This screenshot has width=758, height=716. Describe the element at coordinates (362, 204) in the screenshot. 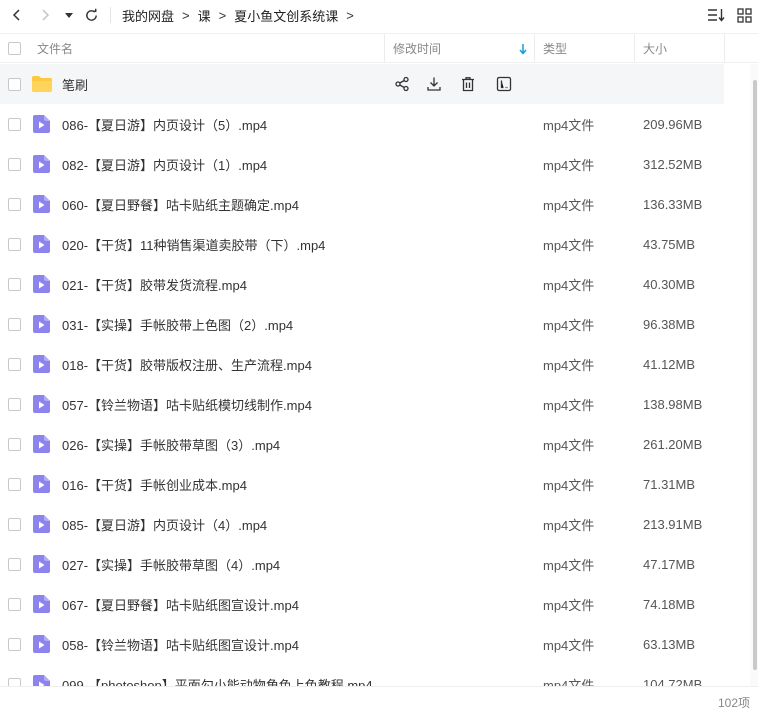

I see `file-row: 060-【夏日野餐】咕卡贴纸主题确定.mp4 mp4文件 136.33MB` at that location.